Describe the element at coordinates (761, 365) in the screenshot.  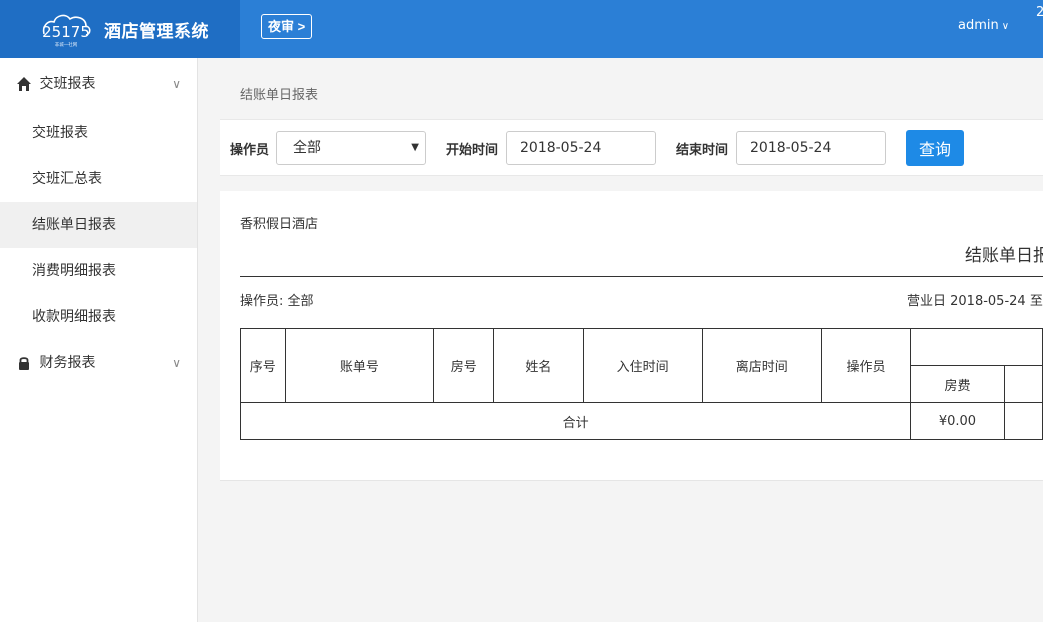
I see `column-header: 离店时间` at that location.